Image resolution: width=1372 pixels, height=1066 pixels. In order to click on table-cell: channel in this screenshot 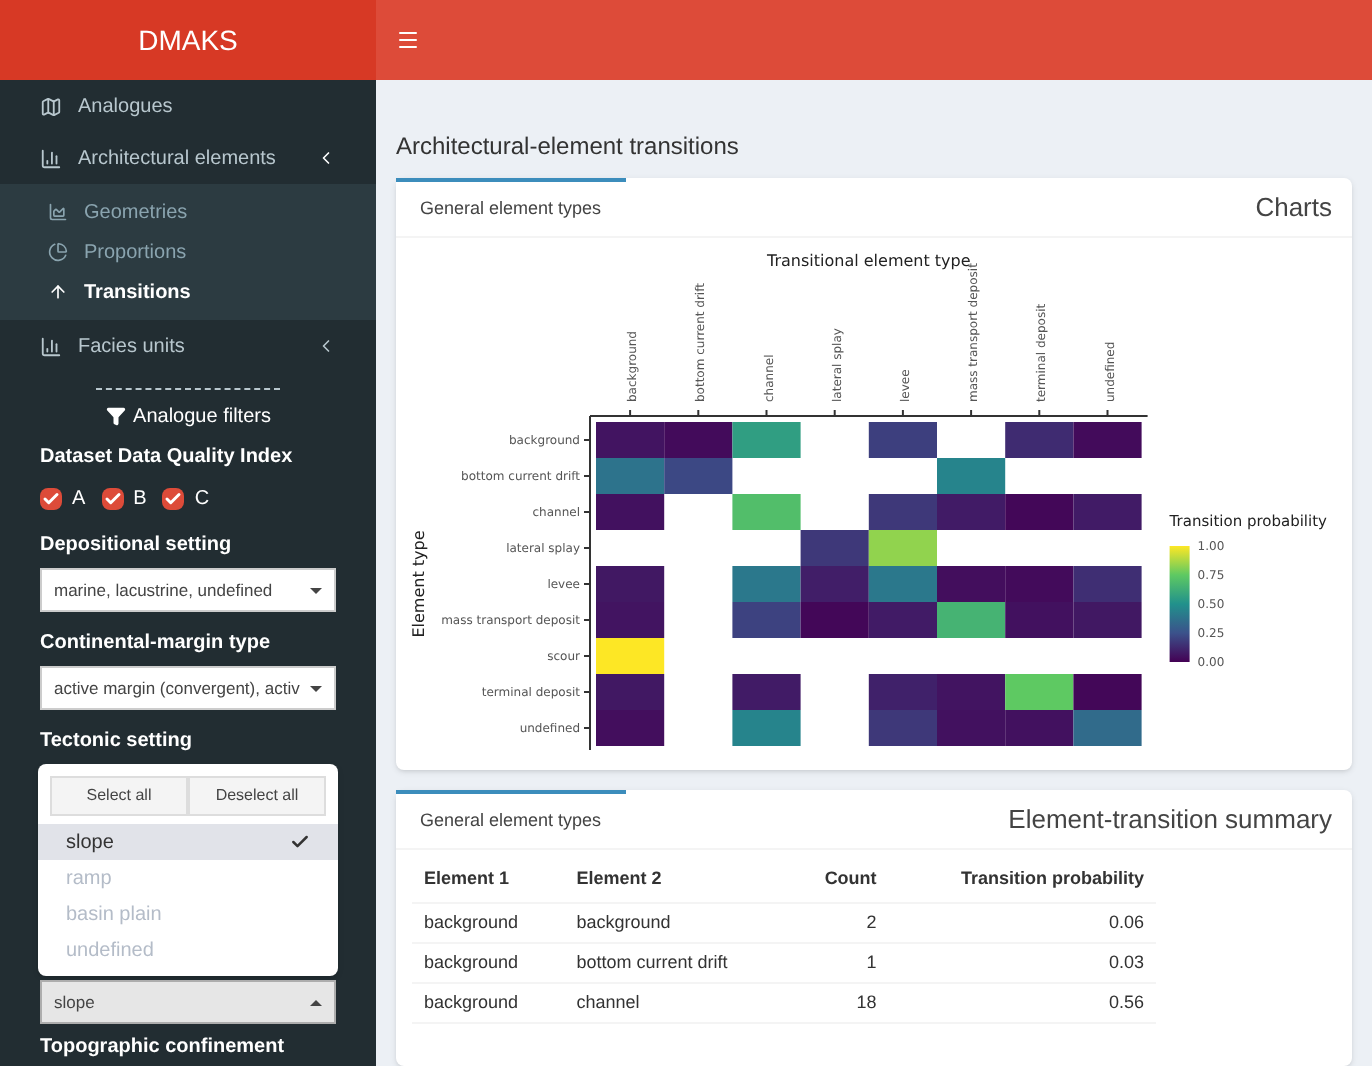, I will do `click(677, 1002)`.